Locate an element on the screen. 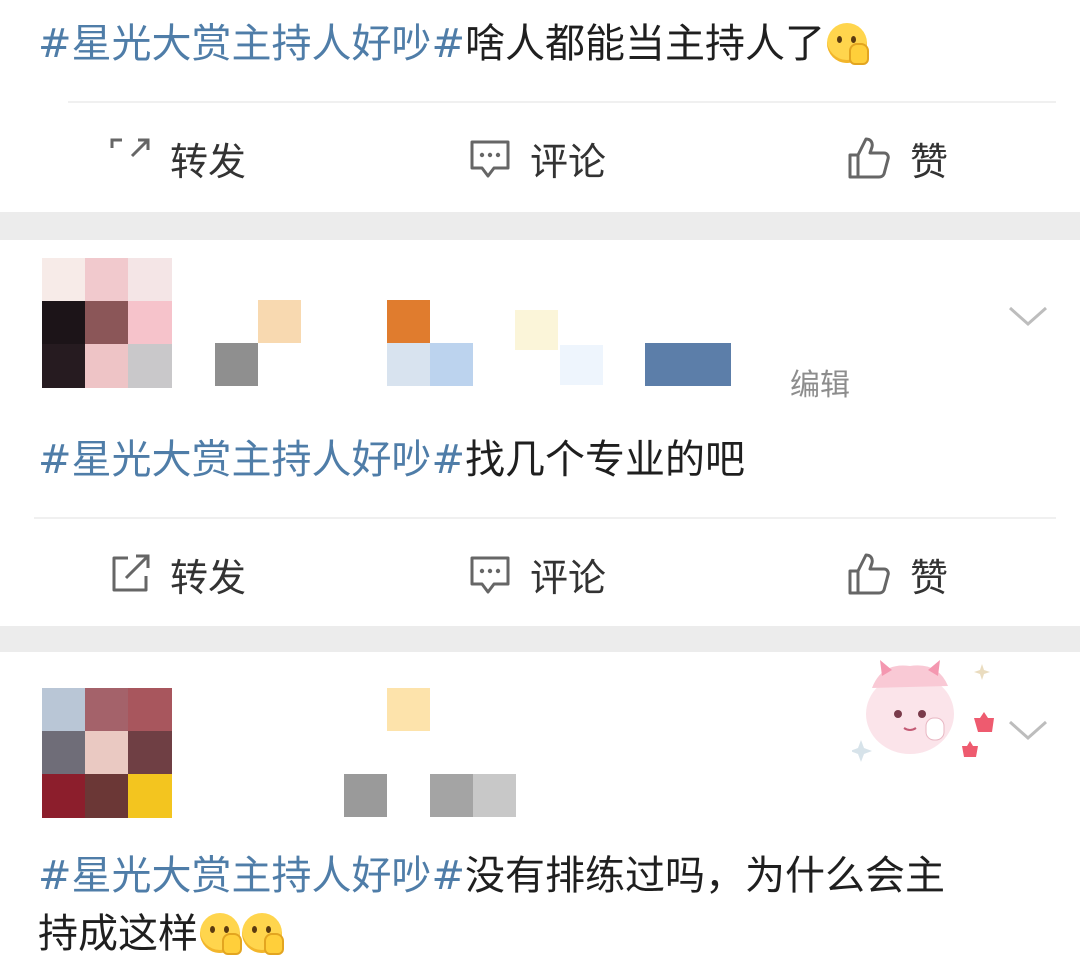 Image resolution: width=1080 pixels, height=966 pixels. post-text-body: 找几个专业的吧 is located at coordinates (605, 460).